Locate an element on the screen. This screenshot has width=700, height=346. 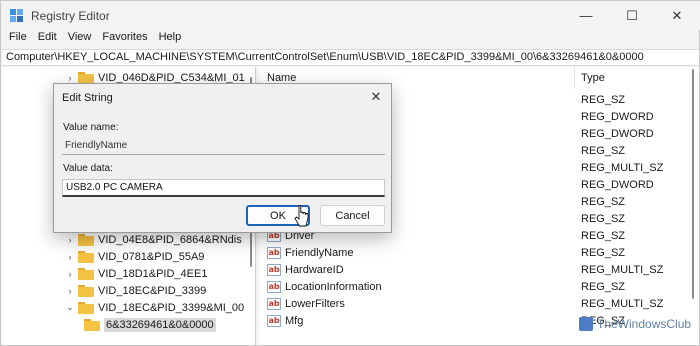
cancel-button: Cancel is located at coordinates (352, 215).